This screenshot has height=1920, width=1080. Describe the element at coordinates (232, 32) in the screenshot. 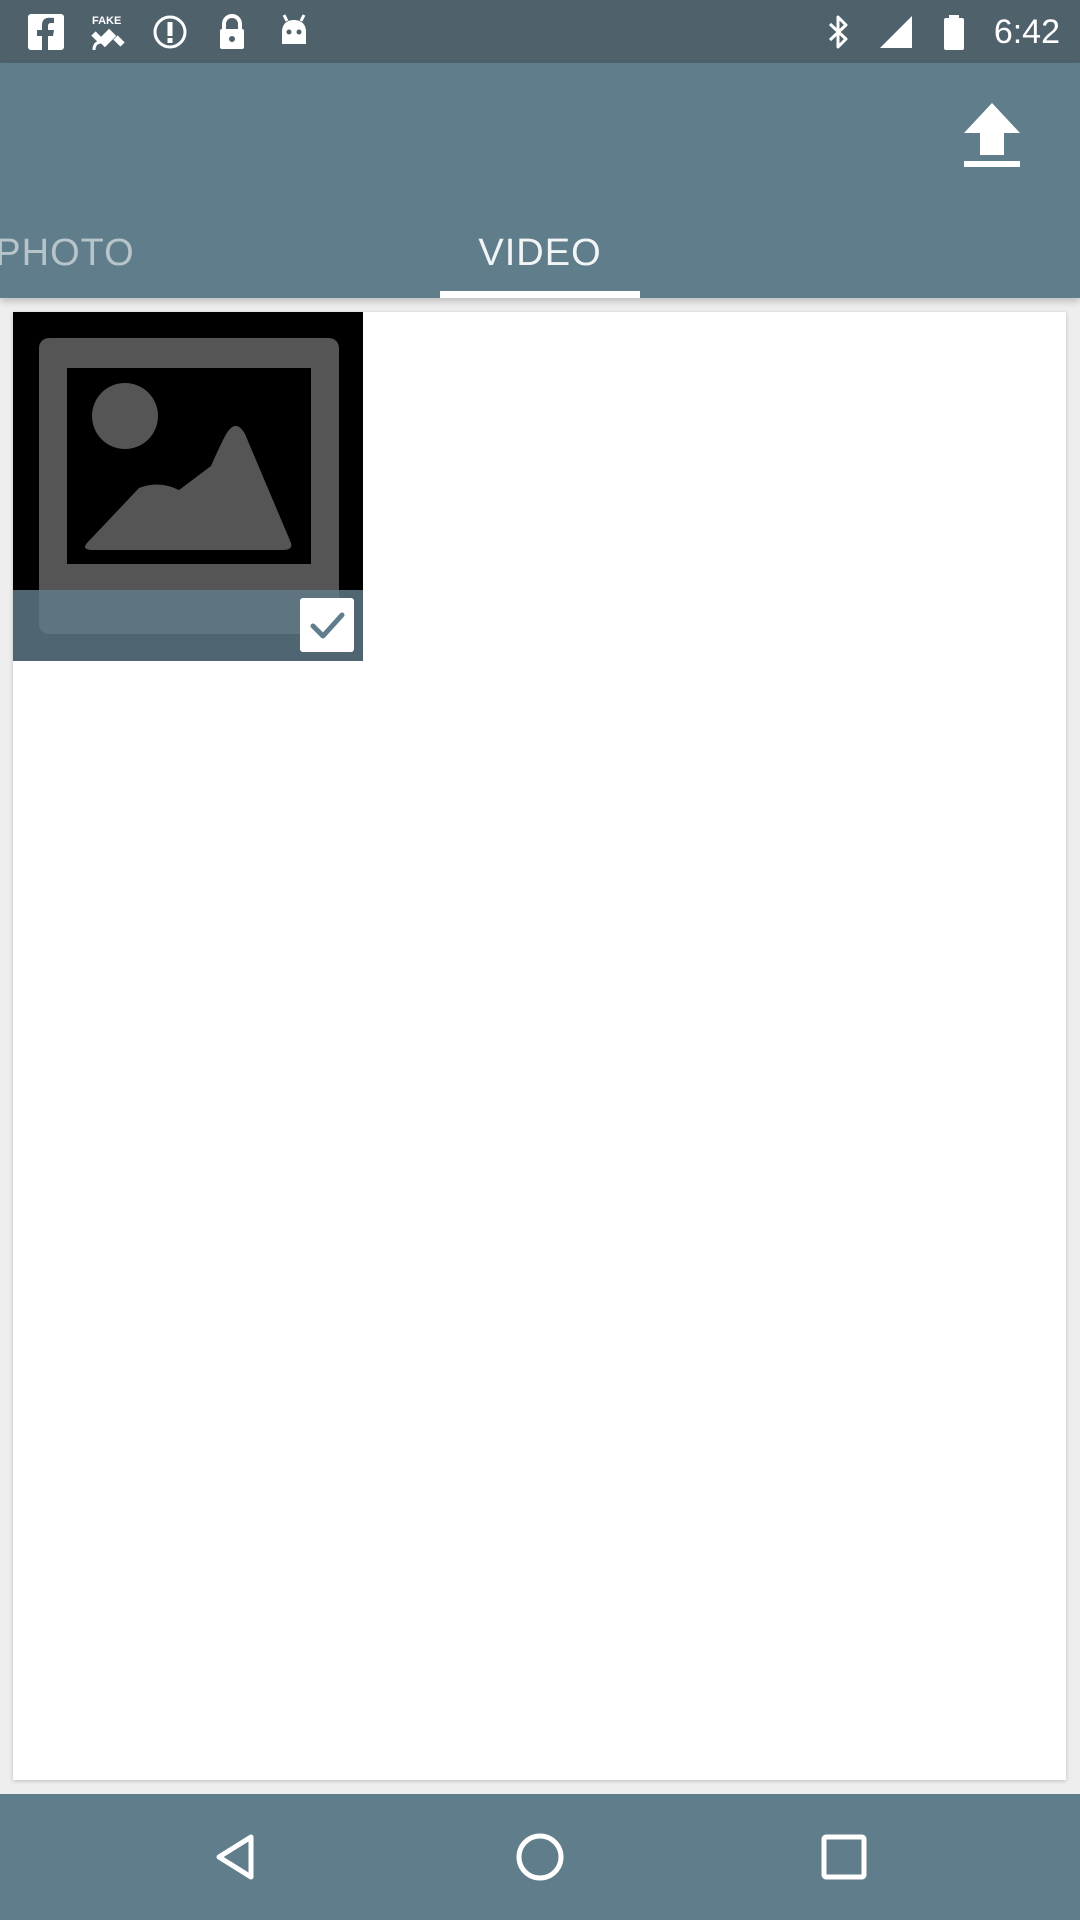

I see `lock-icon` at that location.